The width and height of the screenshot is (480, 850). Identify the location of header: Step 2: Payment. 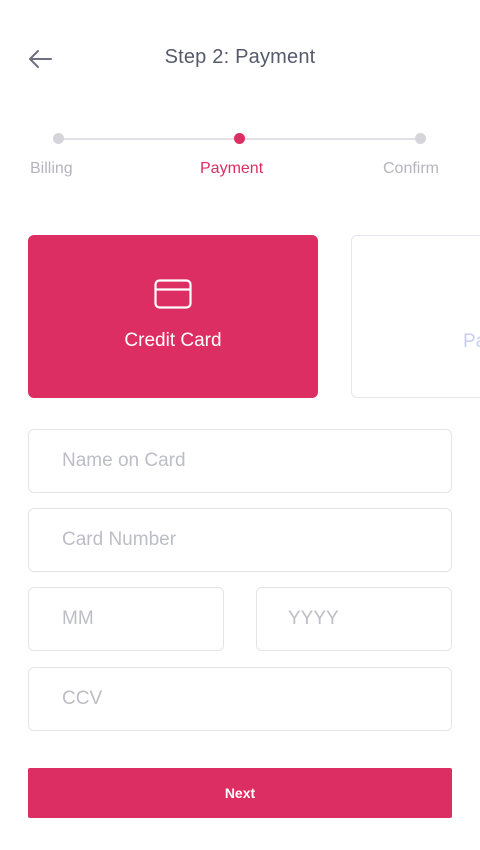
(240, 60).